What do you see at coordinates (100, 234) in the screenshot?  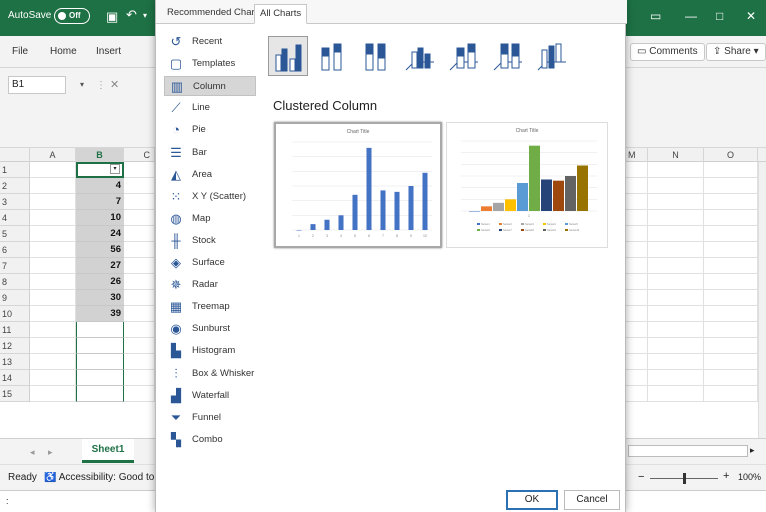 I see `cell-b: 24` at bounding box center [100, 234].